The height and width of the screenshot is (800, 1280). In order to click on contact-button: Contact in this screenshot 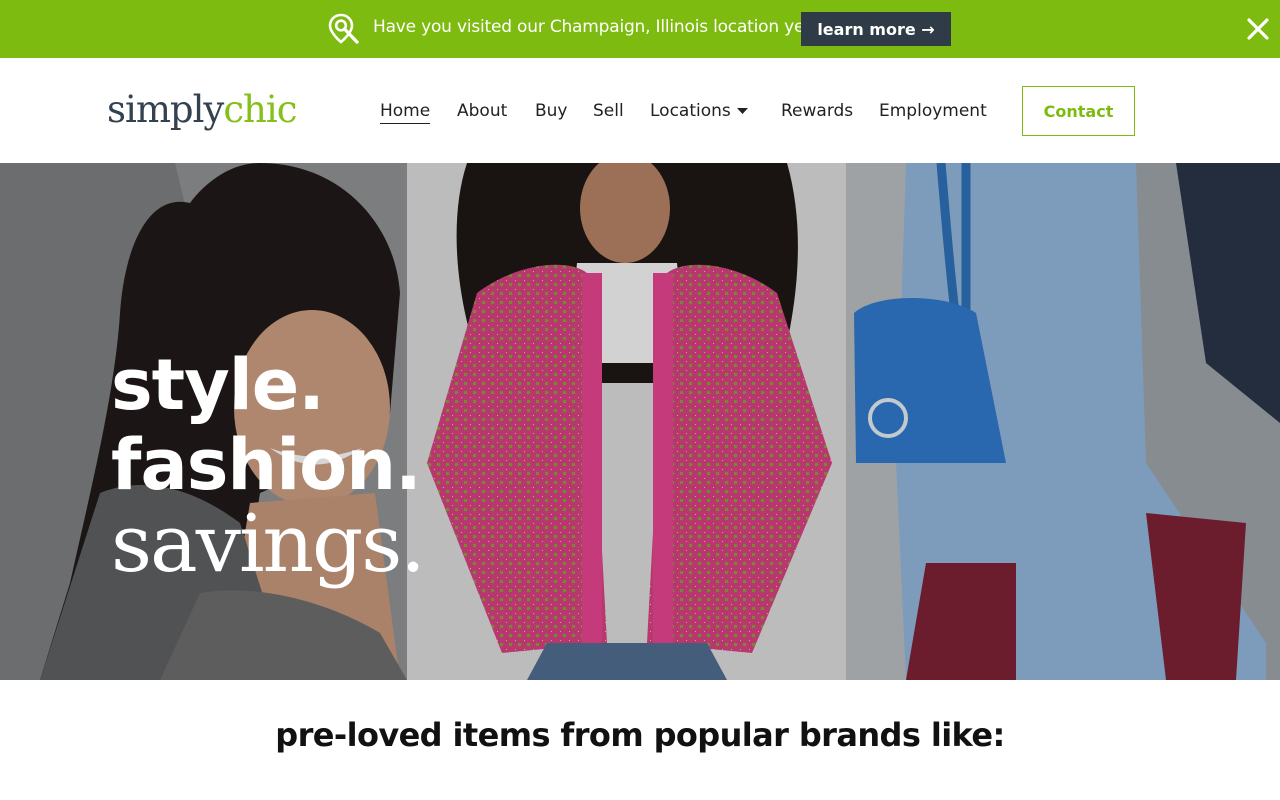, I will do `click(1078, 111)`.